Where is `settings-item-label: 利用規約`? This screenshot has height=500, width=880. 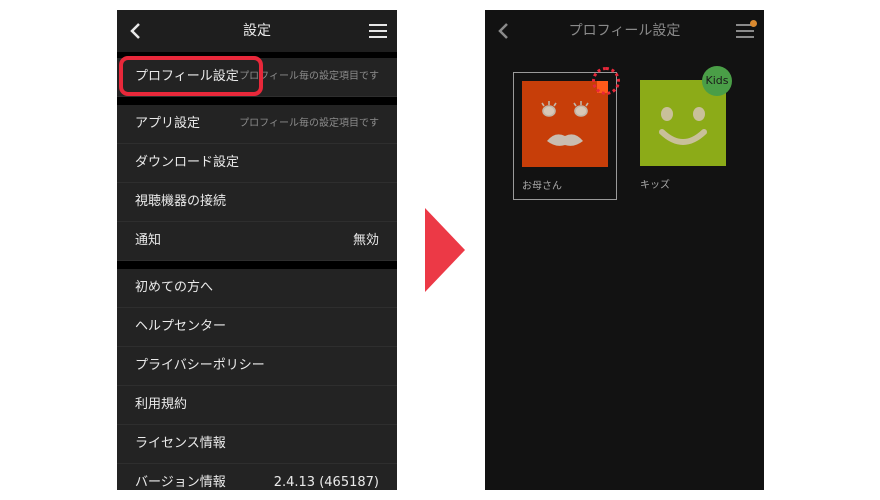 settings-item-label: 利用規約 is located at coordinates (161, 404).